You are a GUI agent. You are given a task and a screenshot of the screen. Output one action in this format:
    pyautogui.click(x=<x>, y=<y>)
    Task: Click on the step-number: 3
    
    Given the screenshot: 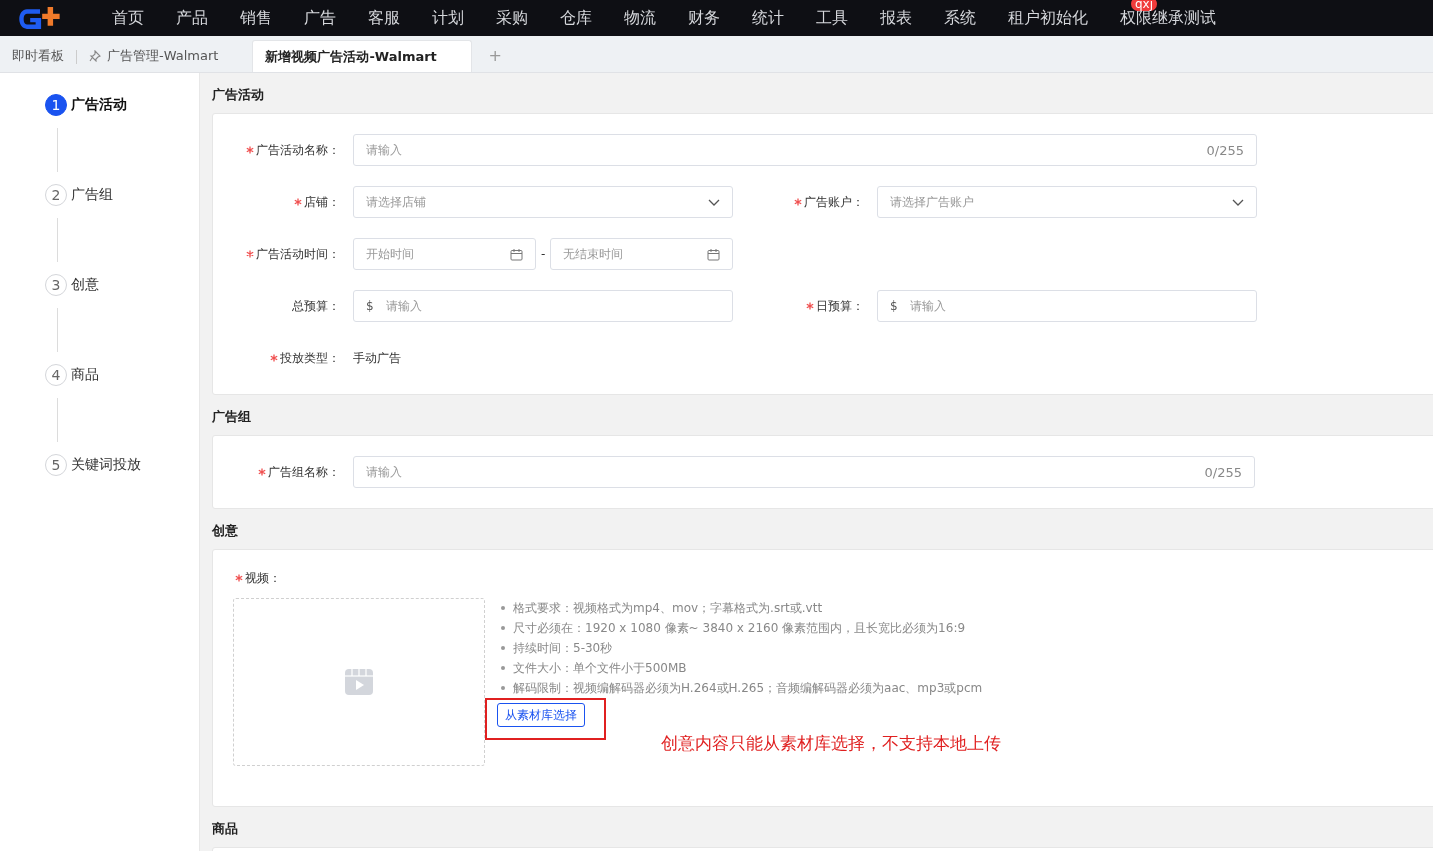 What is the action you would take?
    pyautogui.click(x=56, y=285)
    